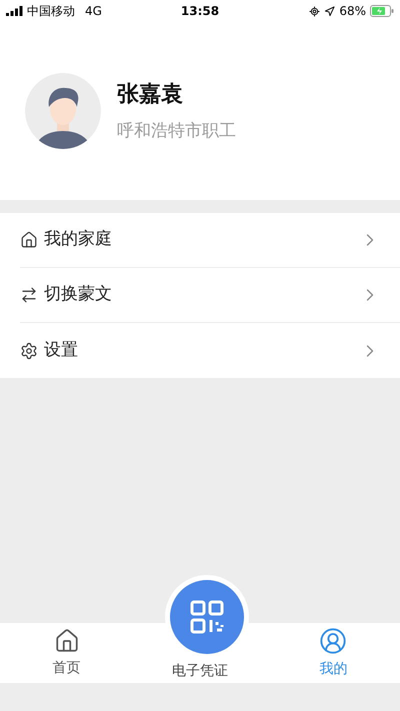  Describe the element at coordinates (200, 11) in the screenshot. I see `clock-text: 13:58` at that location.